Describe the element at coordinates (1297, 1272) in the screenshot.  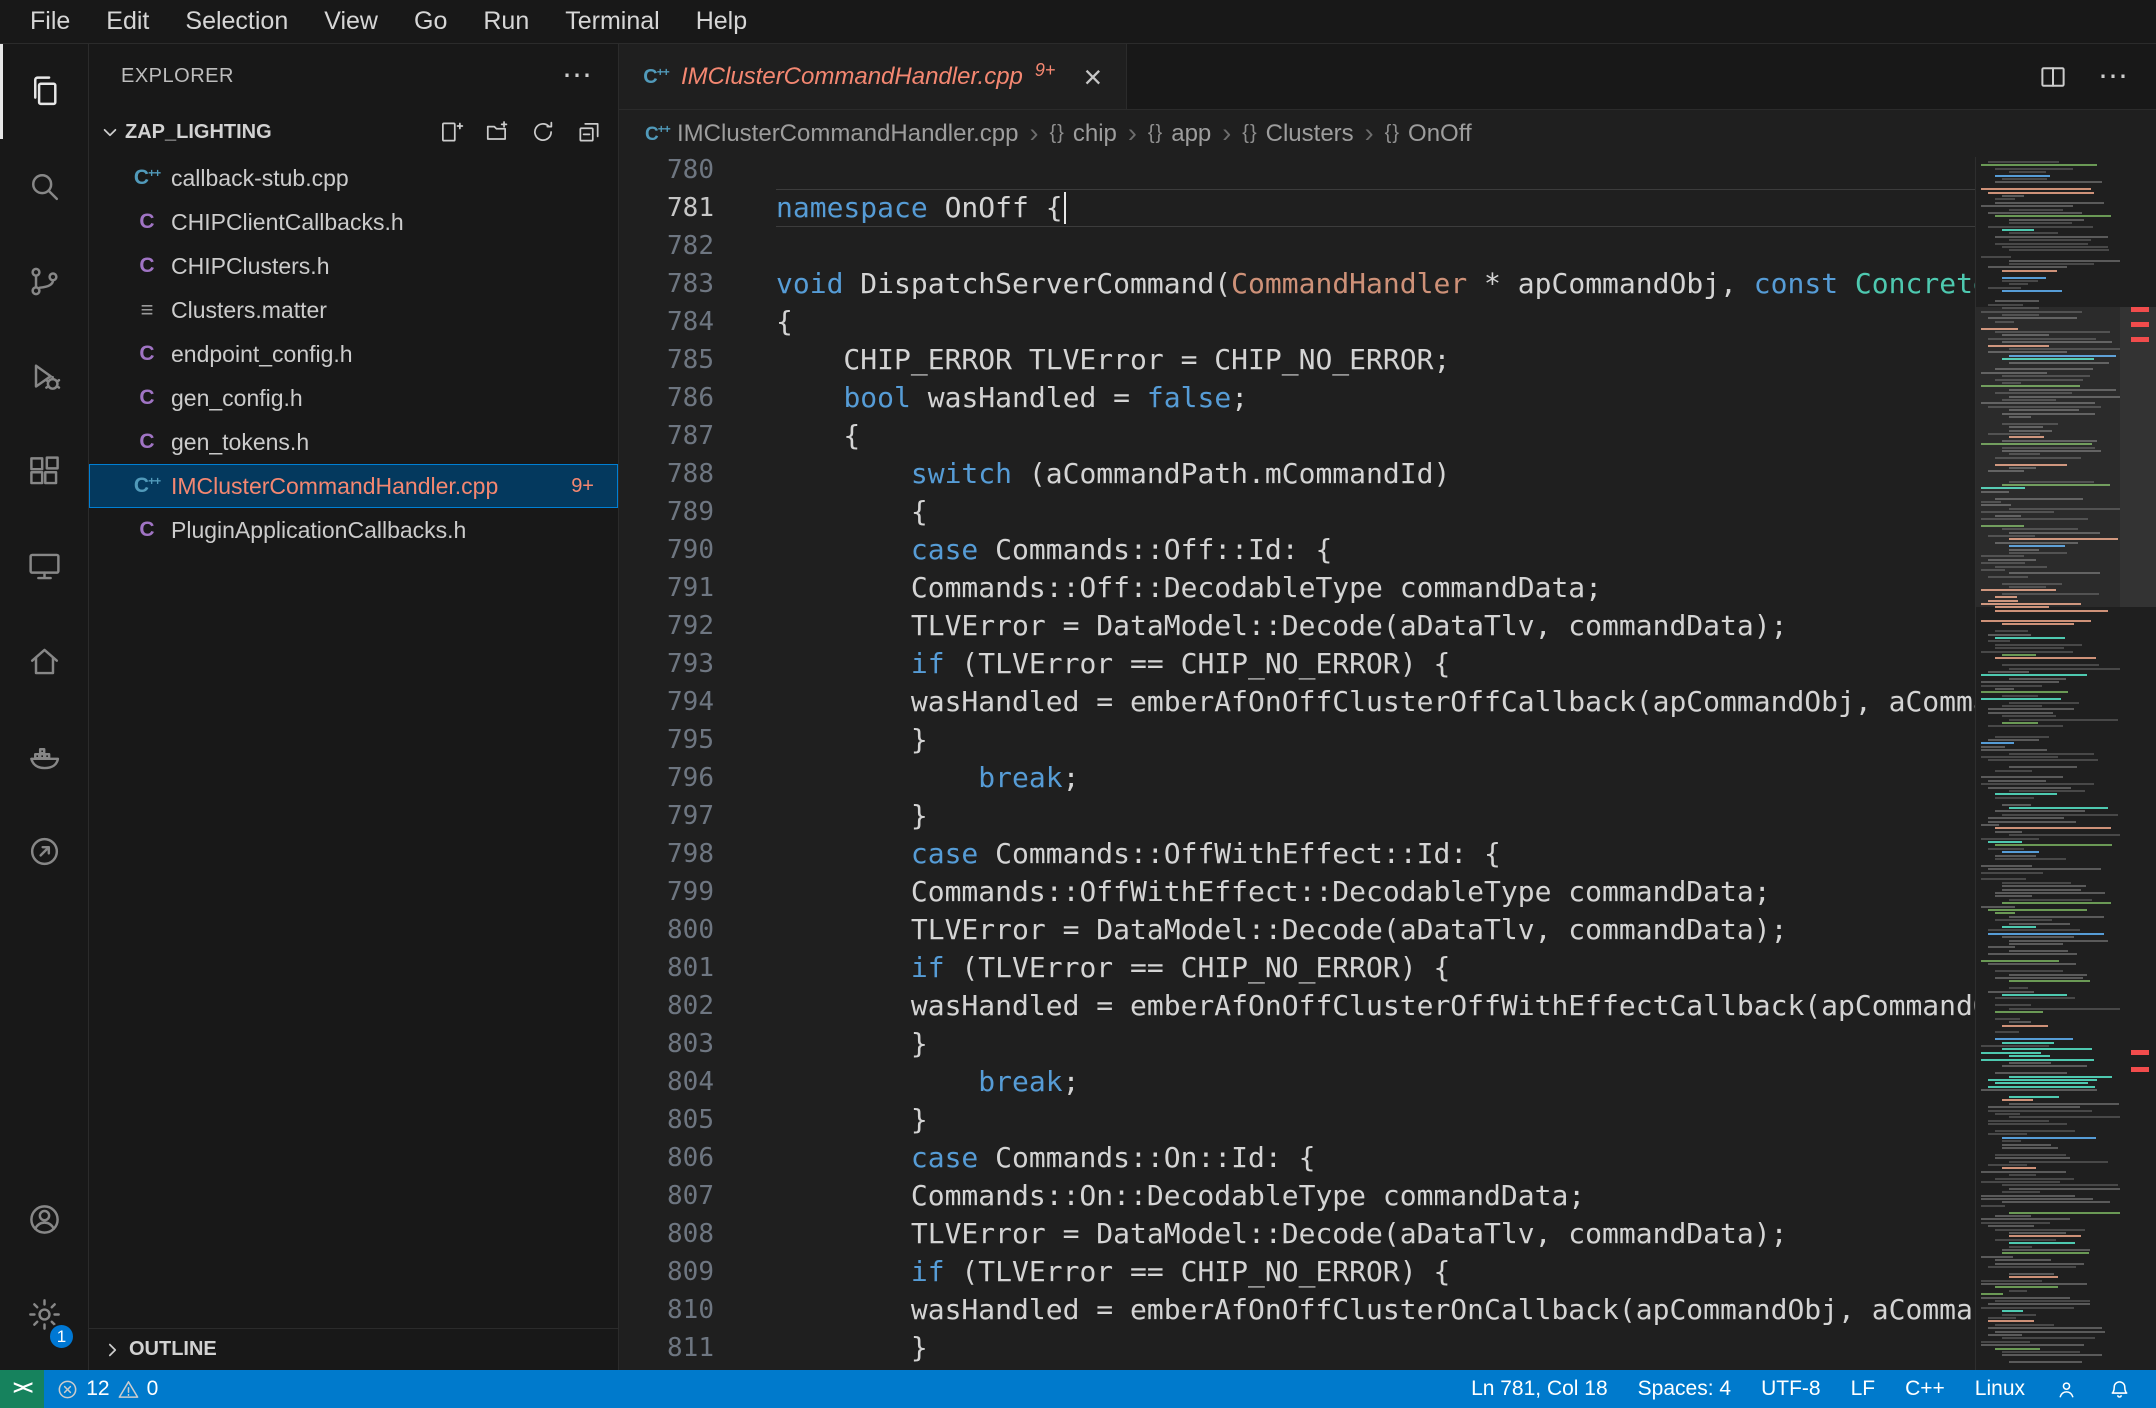
I see `code-line-809: 809 if (TLVError == CHIP_NO_ERROR) {` at that location.